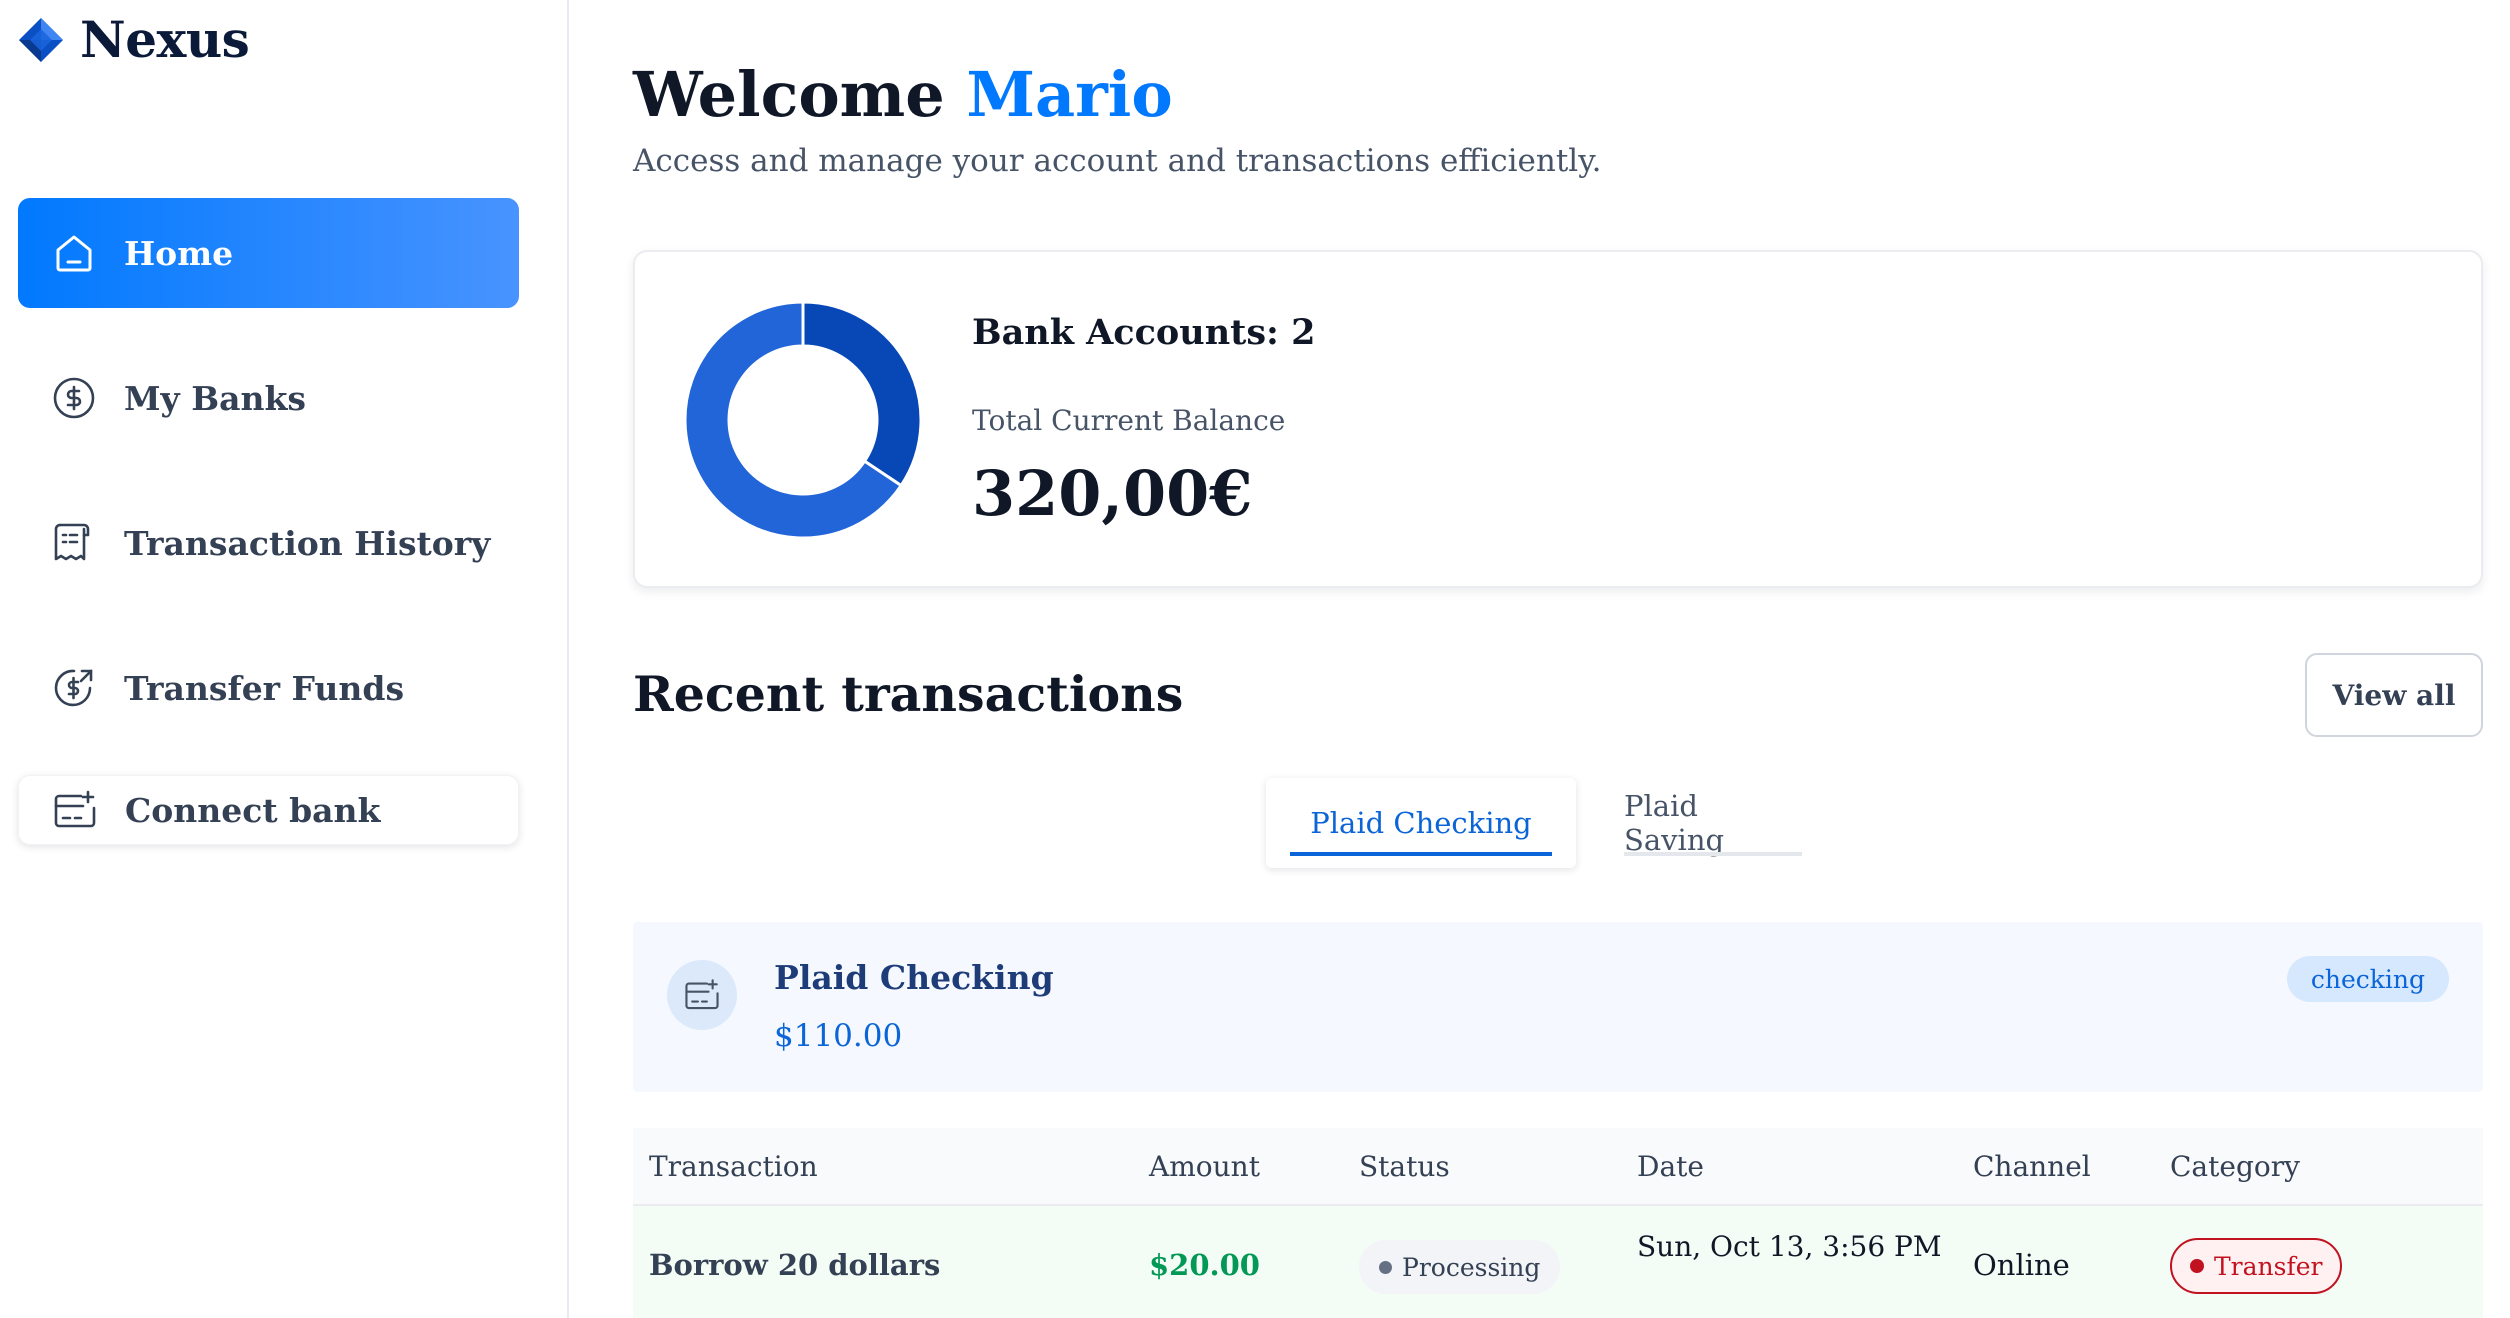 This screenshot has height=1318, width=2510. Describe the element at coordinates (74, 398) in the screenshot. I see `dollar-circle-icon` at that location.